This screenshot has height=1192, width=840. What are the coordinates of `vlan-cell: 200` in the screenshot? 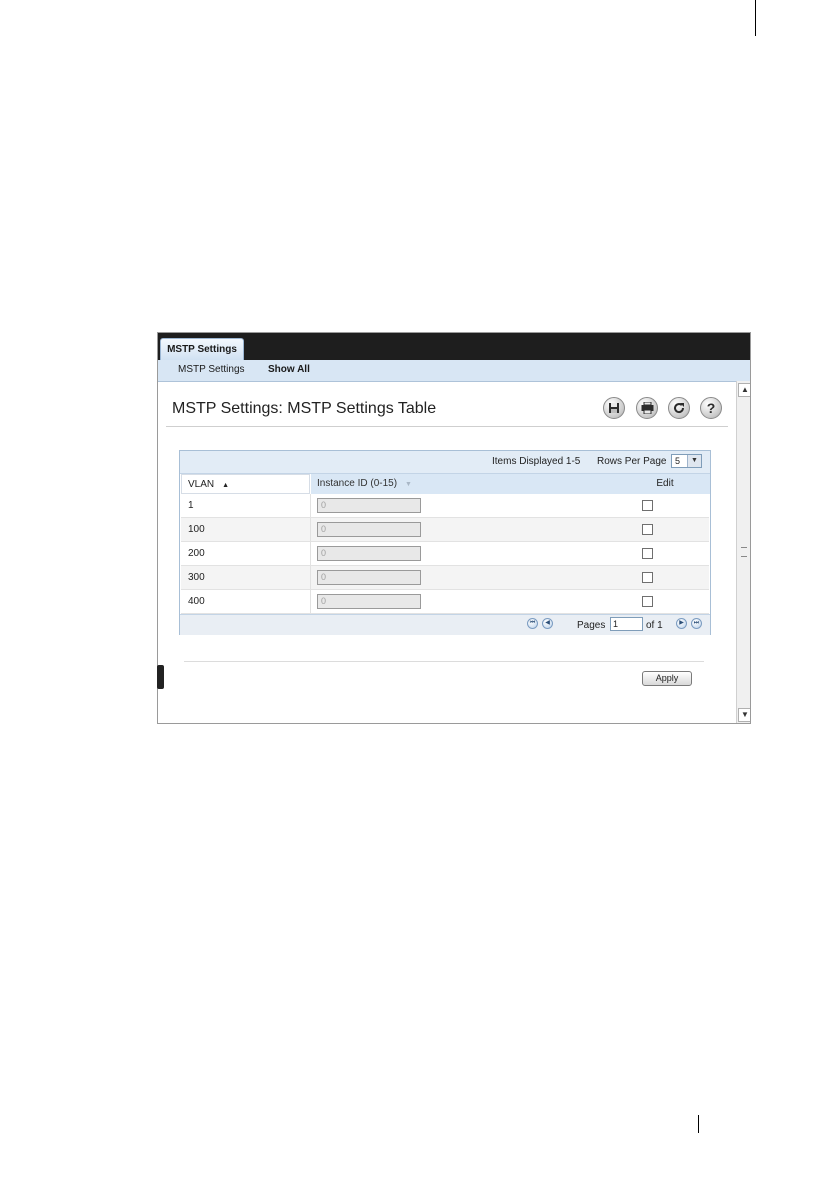 It's located at (196, 553).